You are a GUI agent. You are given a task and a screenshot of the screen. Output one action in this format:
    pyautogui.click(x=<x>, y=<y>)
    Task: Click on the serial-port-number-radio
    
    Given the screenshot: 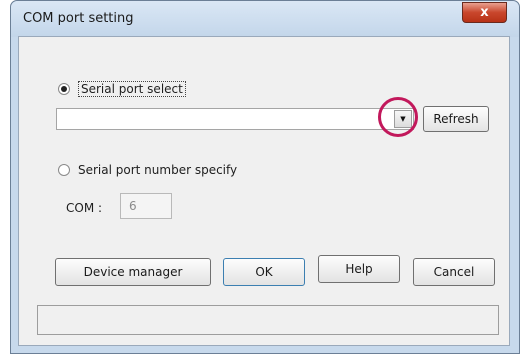 What is the action you would take?
    pyautogui.click(x=64, y=170)
    